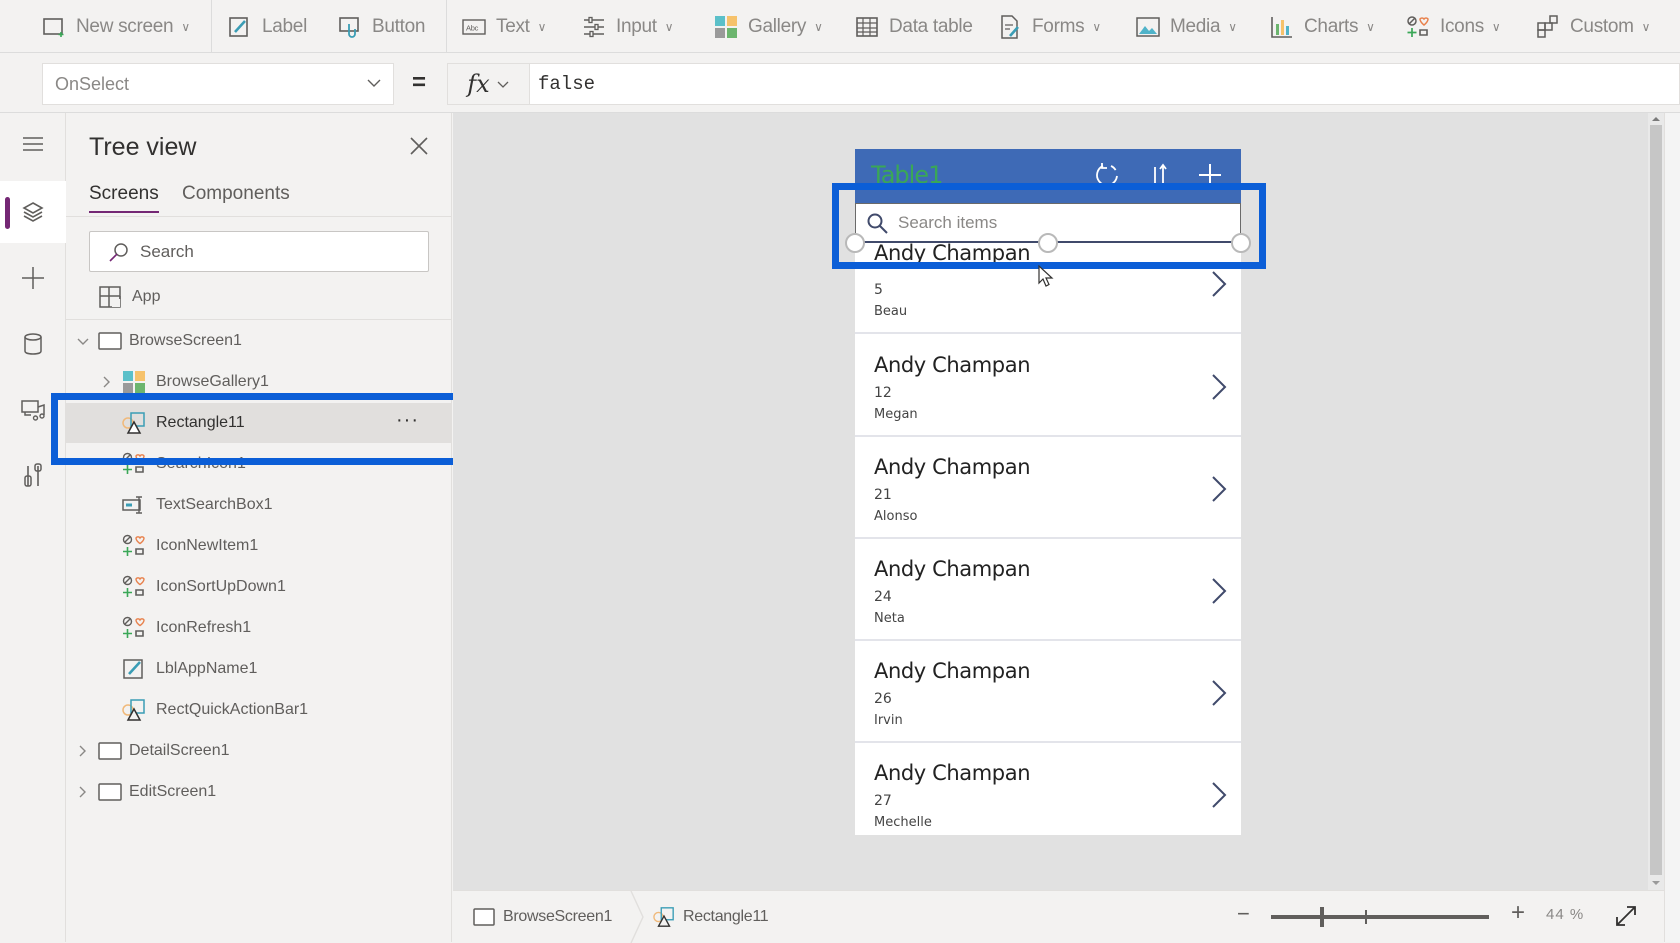  Describe the element at coordinates (1048, 692) in the screenshot. I see `gallery-item: Andy Champan 26 Irvin` at that location.